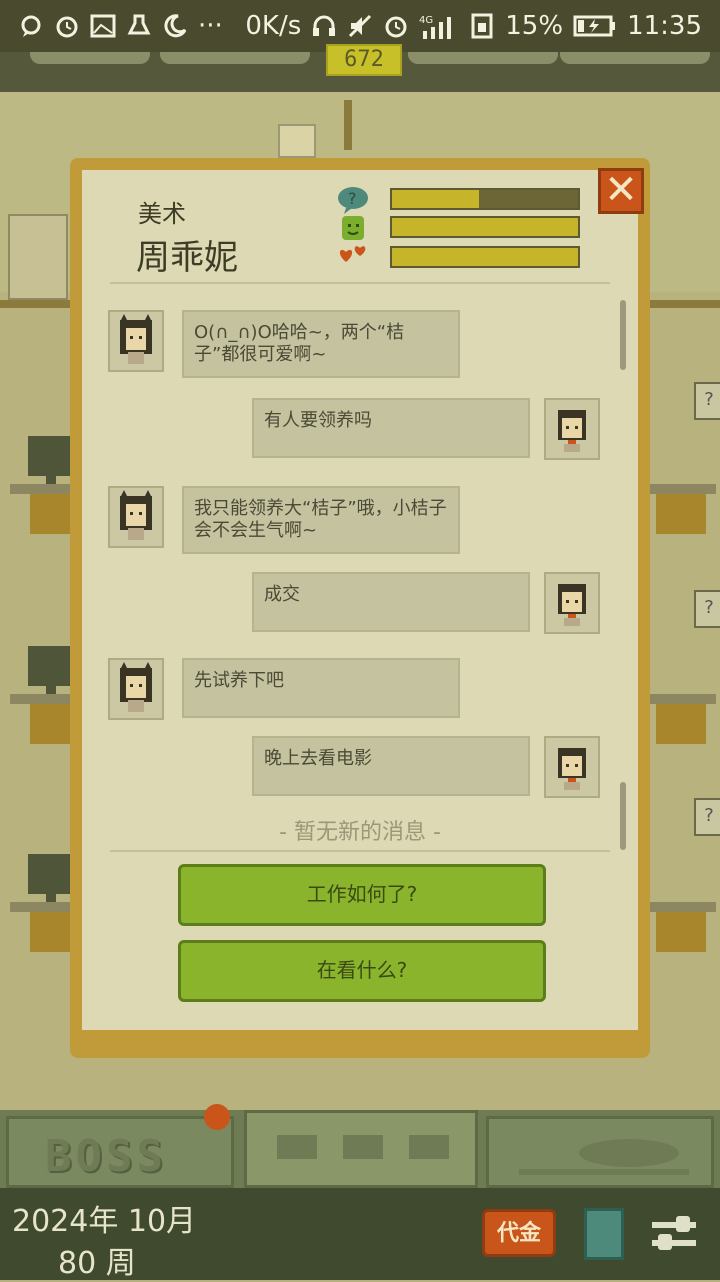 The width and height of the screenshot is (720, 1282). What do you see at coordinates (297, 141) in the screenshot?
I see `wall-picture` at bounding box center [297, 141].